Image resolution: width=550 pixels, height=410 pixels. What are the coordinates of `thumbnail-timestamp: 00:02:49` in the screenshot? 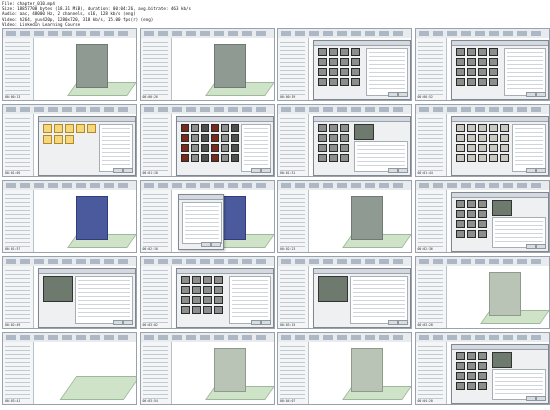 It's located at (13, 325).